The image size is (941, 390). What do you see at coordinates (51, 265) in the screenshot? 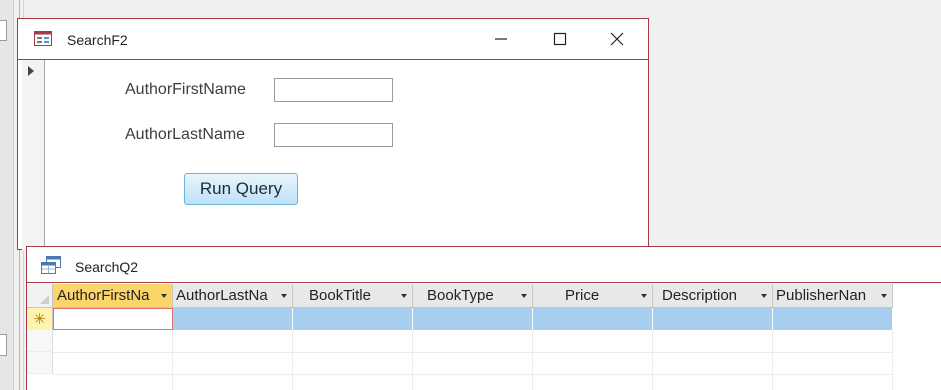
I see `query-datasheet-icon` at bounding box center [51, 265].